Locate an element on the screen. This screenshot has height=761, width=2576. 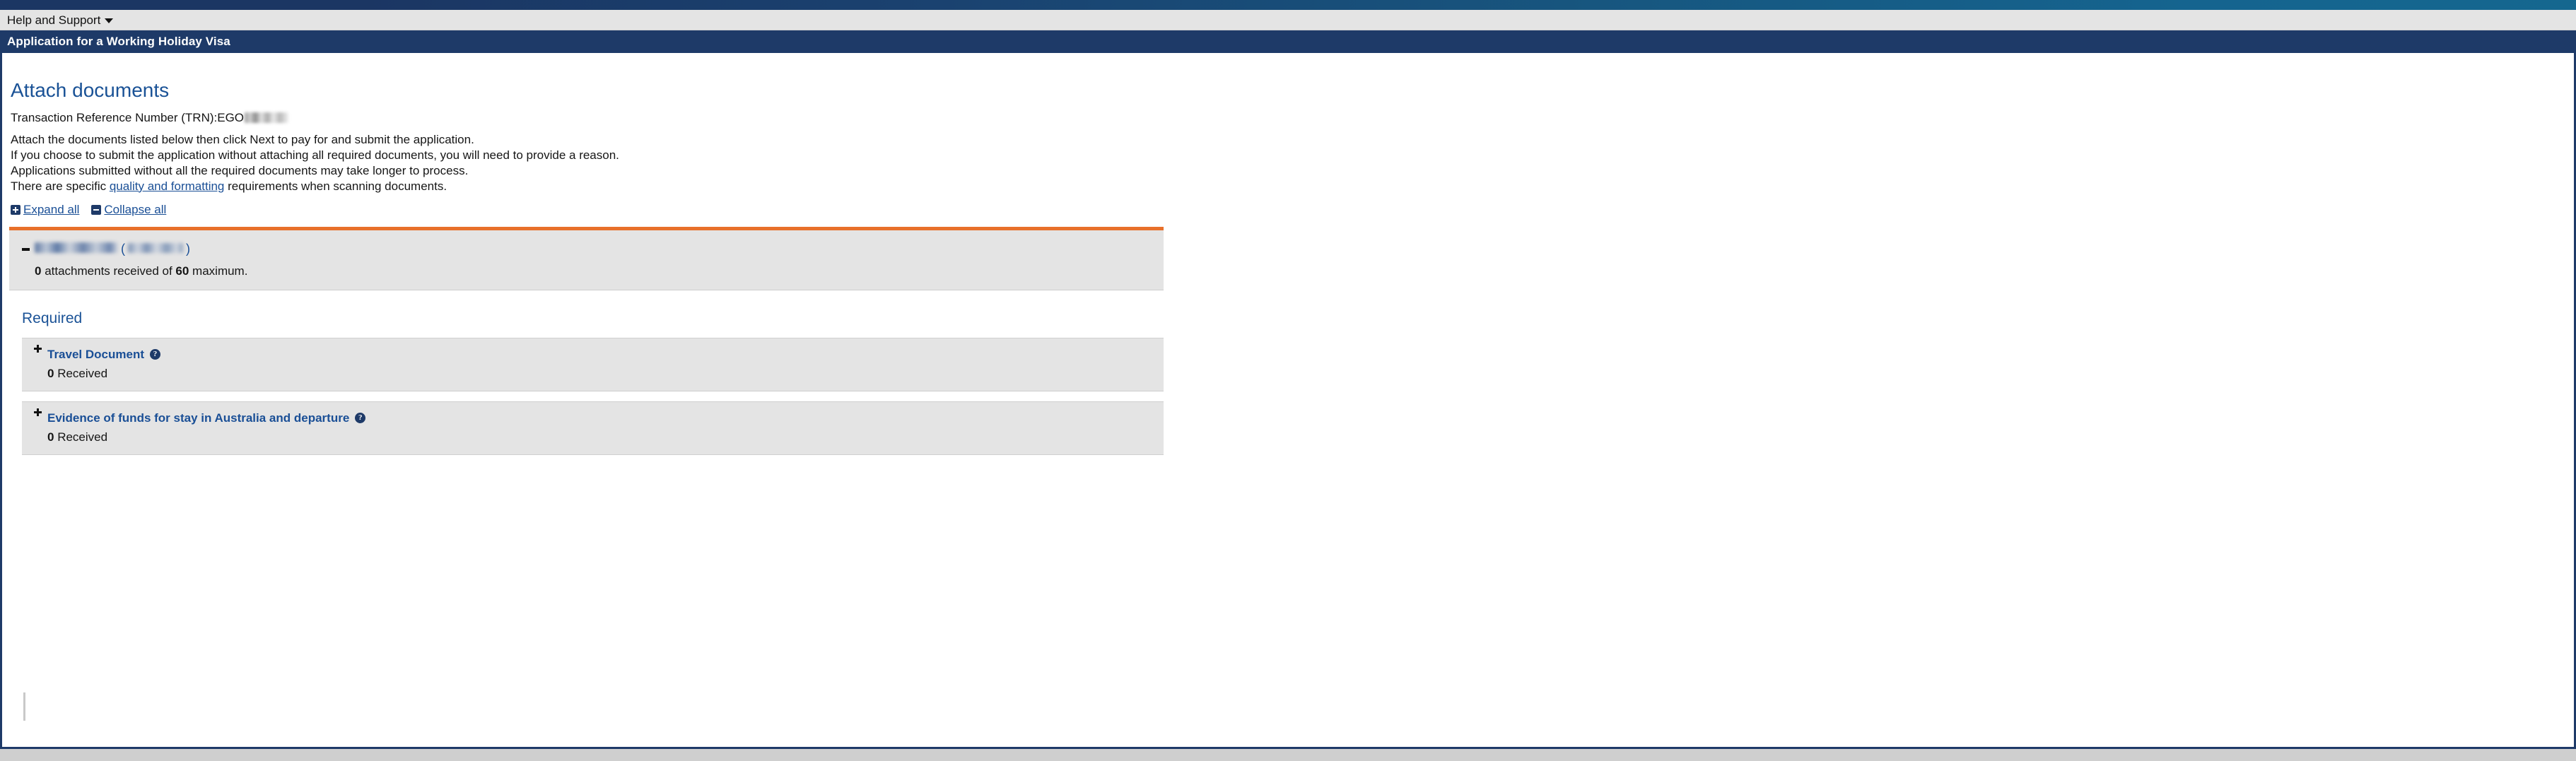
help-and-support-menu: Help and Support is located at coordinates (57, 20).